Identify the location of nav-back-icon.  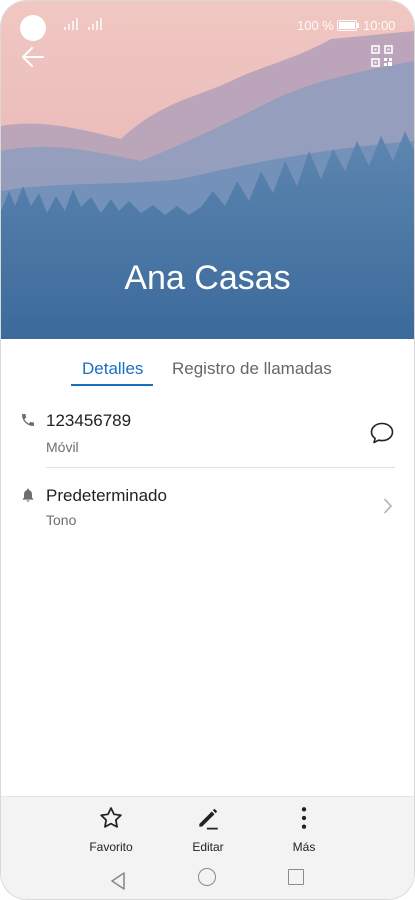
(118, 881).